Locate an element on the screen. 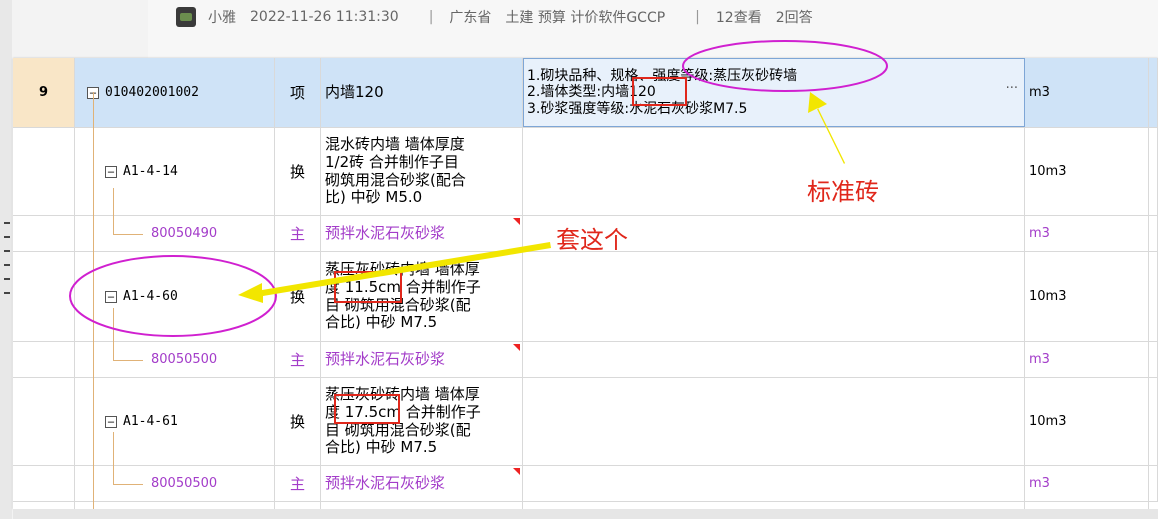  annotation-use-this: 套这个 is located at coordinates (592, 240).